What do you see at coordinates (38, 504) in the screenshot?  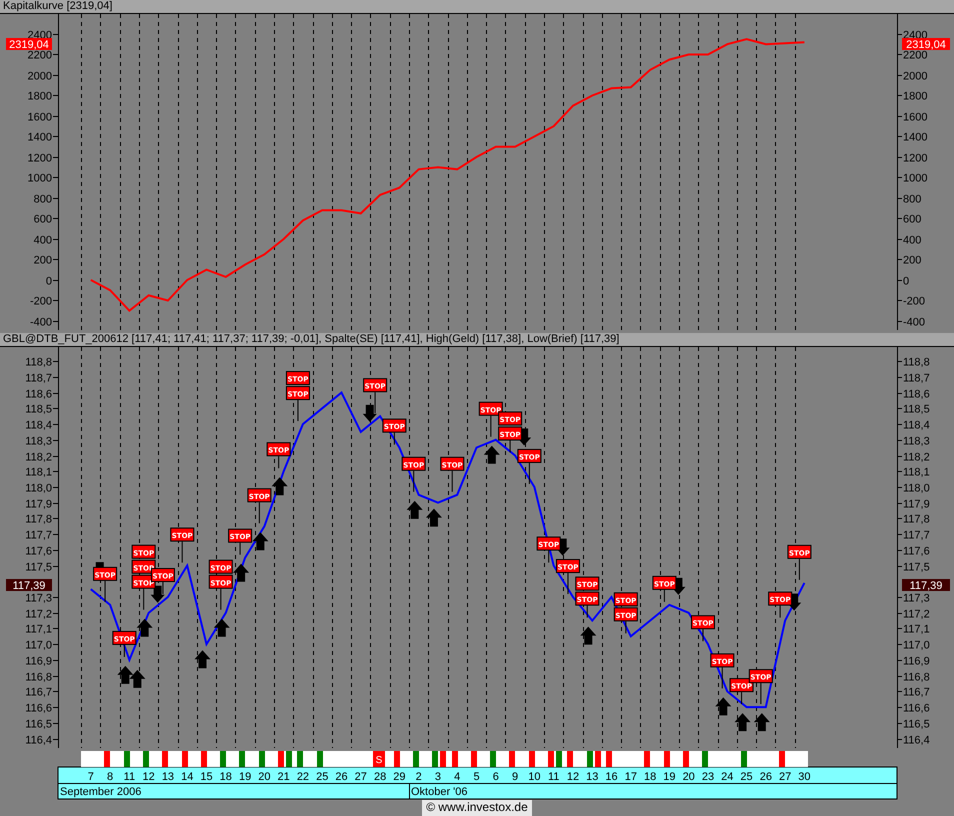 I see `axis-label: 117,9` at bounding box center [38, 504].